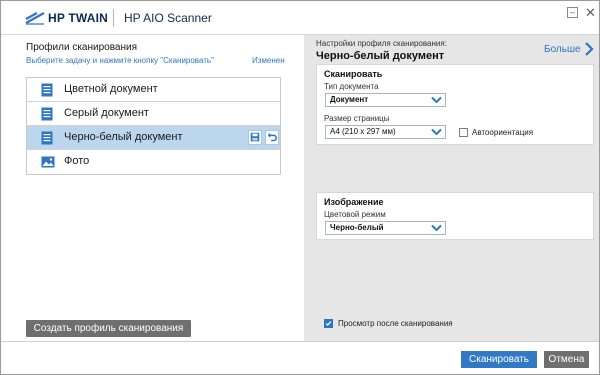  Describe the element at coordinates (572, 12) in the screenshot. I see `minimize-button: –` at that location.